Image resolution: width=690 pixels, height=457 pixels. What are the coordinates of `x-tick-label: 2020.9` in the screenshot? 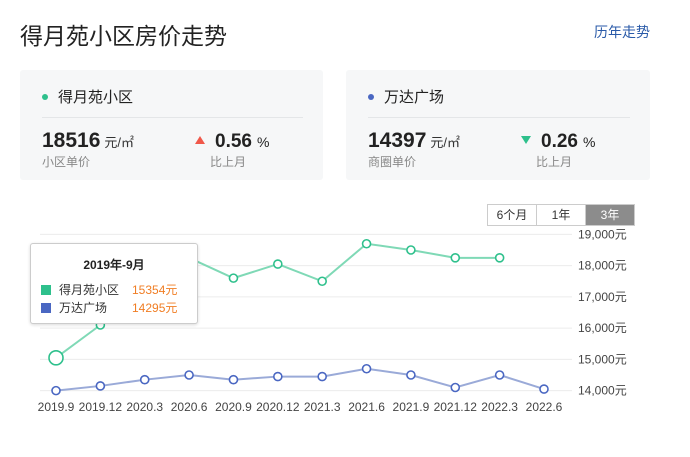 It's located at (233, 407).